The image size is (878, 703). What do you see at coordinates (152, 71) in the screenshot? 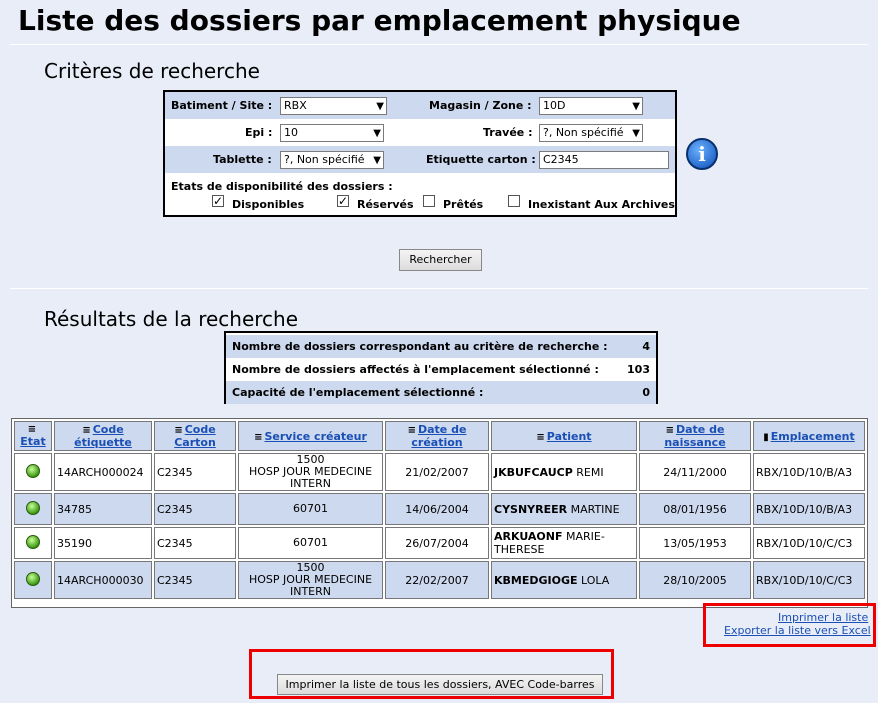
I see `criteria-section-title: Critères de recherche` at bounding box center [152, 71].